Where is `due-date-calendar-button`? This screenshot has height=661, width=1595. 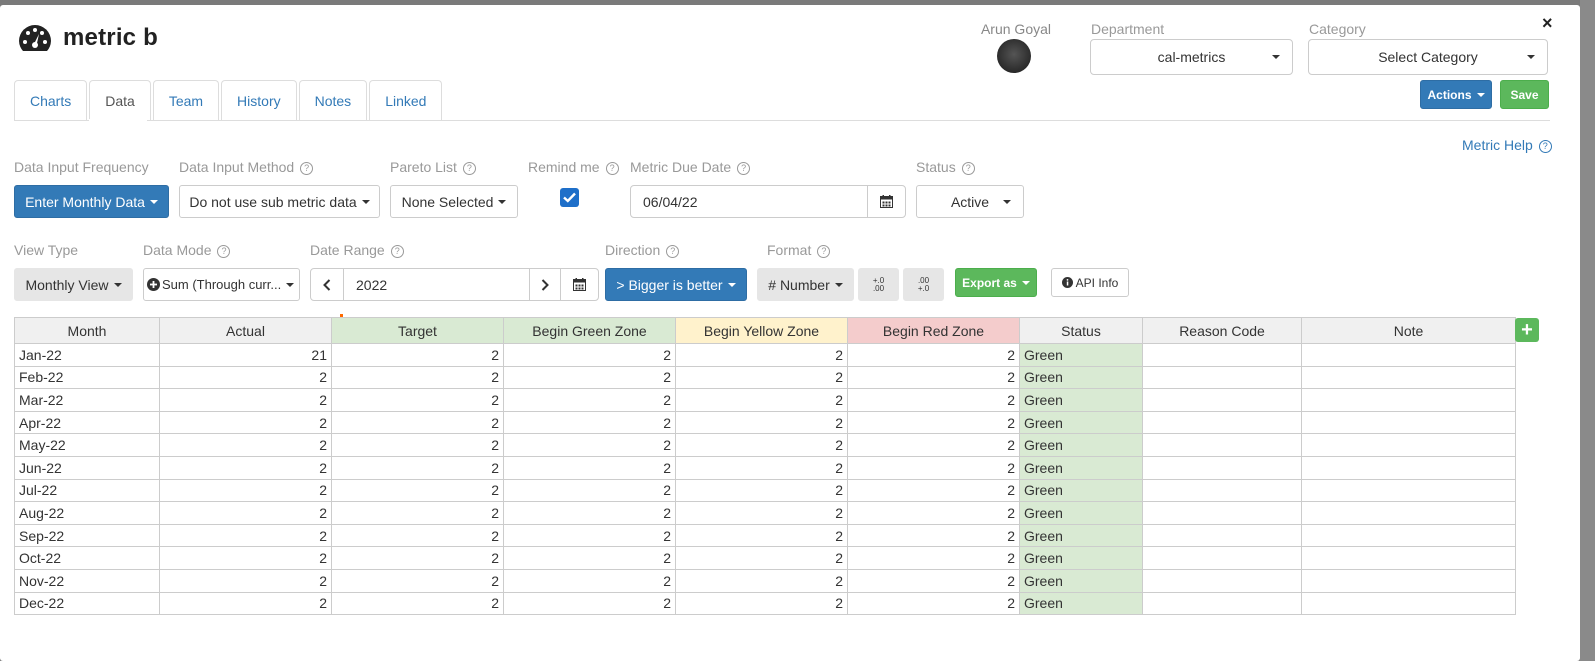 due-date-calendar-button is located at coordinates (886, 201).